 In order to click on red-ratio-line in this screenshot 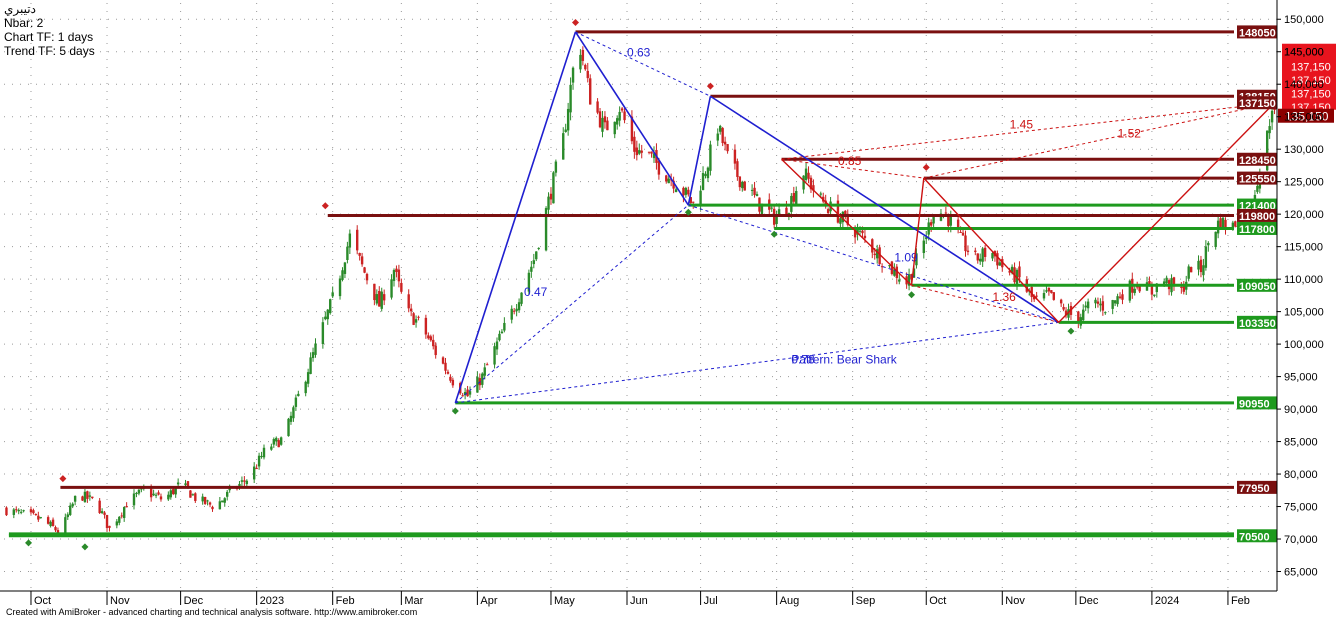, I will do `click(985, 303)`.